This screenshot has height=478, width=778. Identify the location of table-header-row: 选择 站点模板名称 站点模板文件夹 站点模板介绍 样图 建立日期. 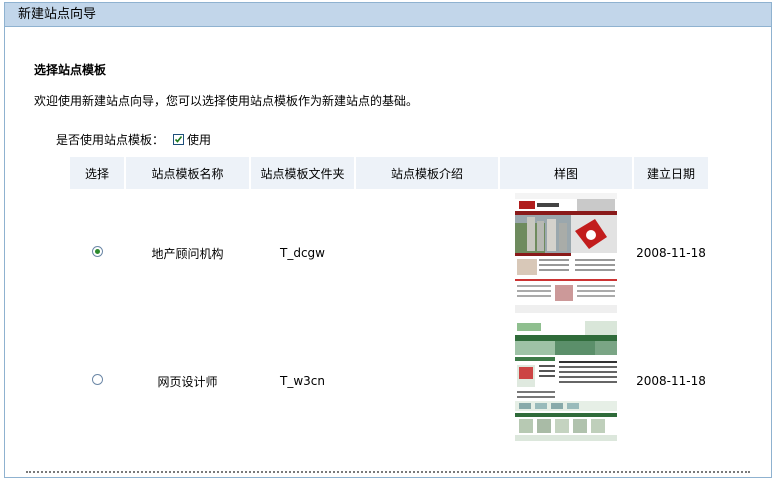
(389, 173).